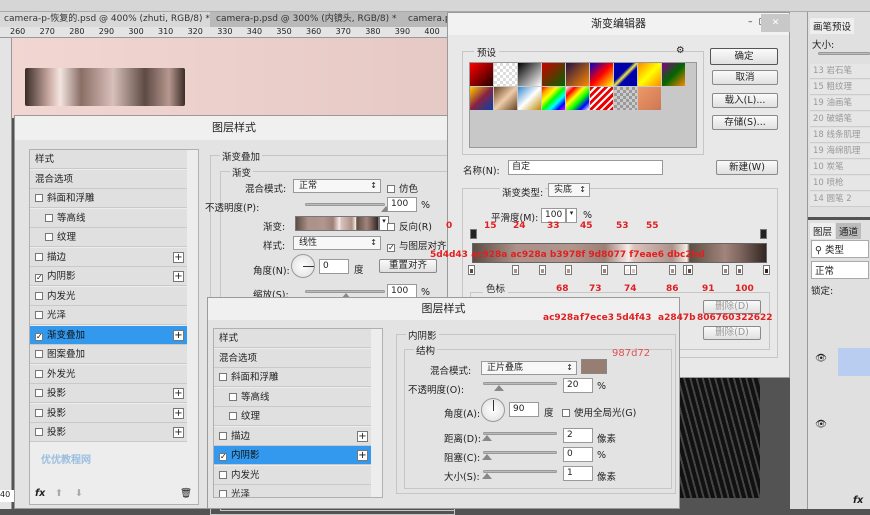  I want to click on style-select: 线性, so click(337, 243).